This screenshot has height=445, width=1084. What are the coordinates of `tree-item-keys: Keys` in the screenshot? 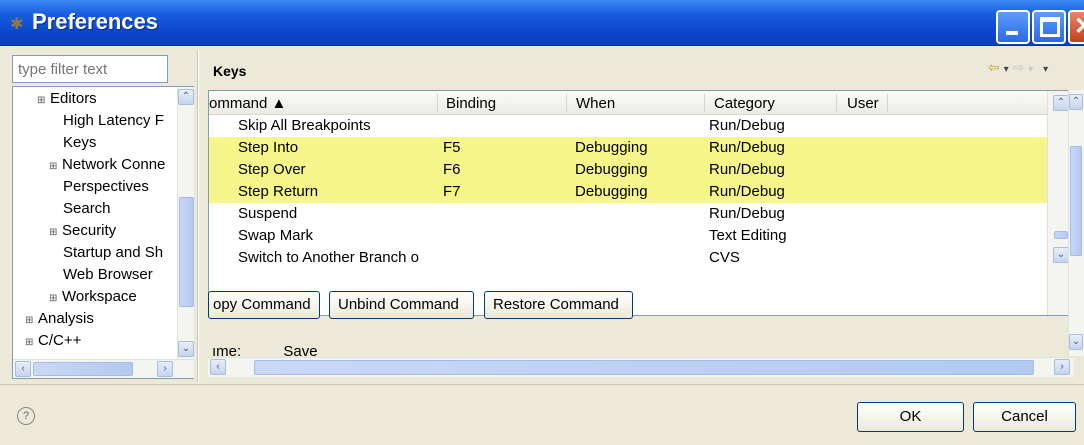 It's located at (79, 145).